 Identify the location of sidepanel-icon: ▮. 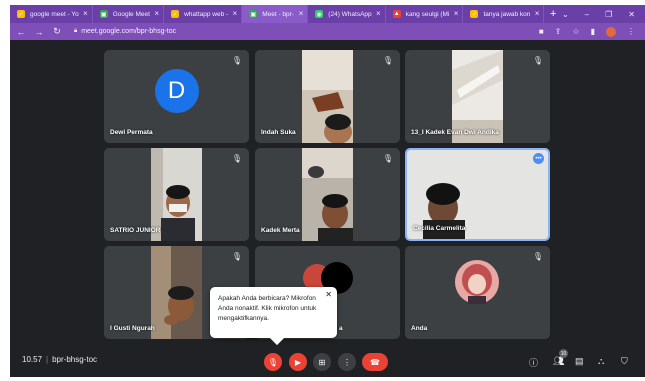
(593, 31).